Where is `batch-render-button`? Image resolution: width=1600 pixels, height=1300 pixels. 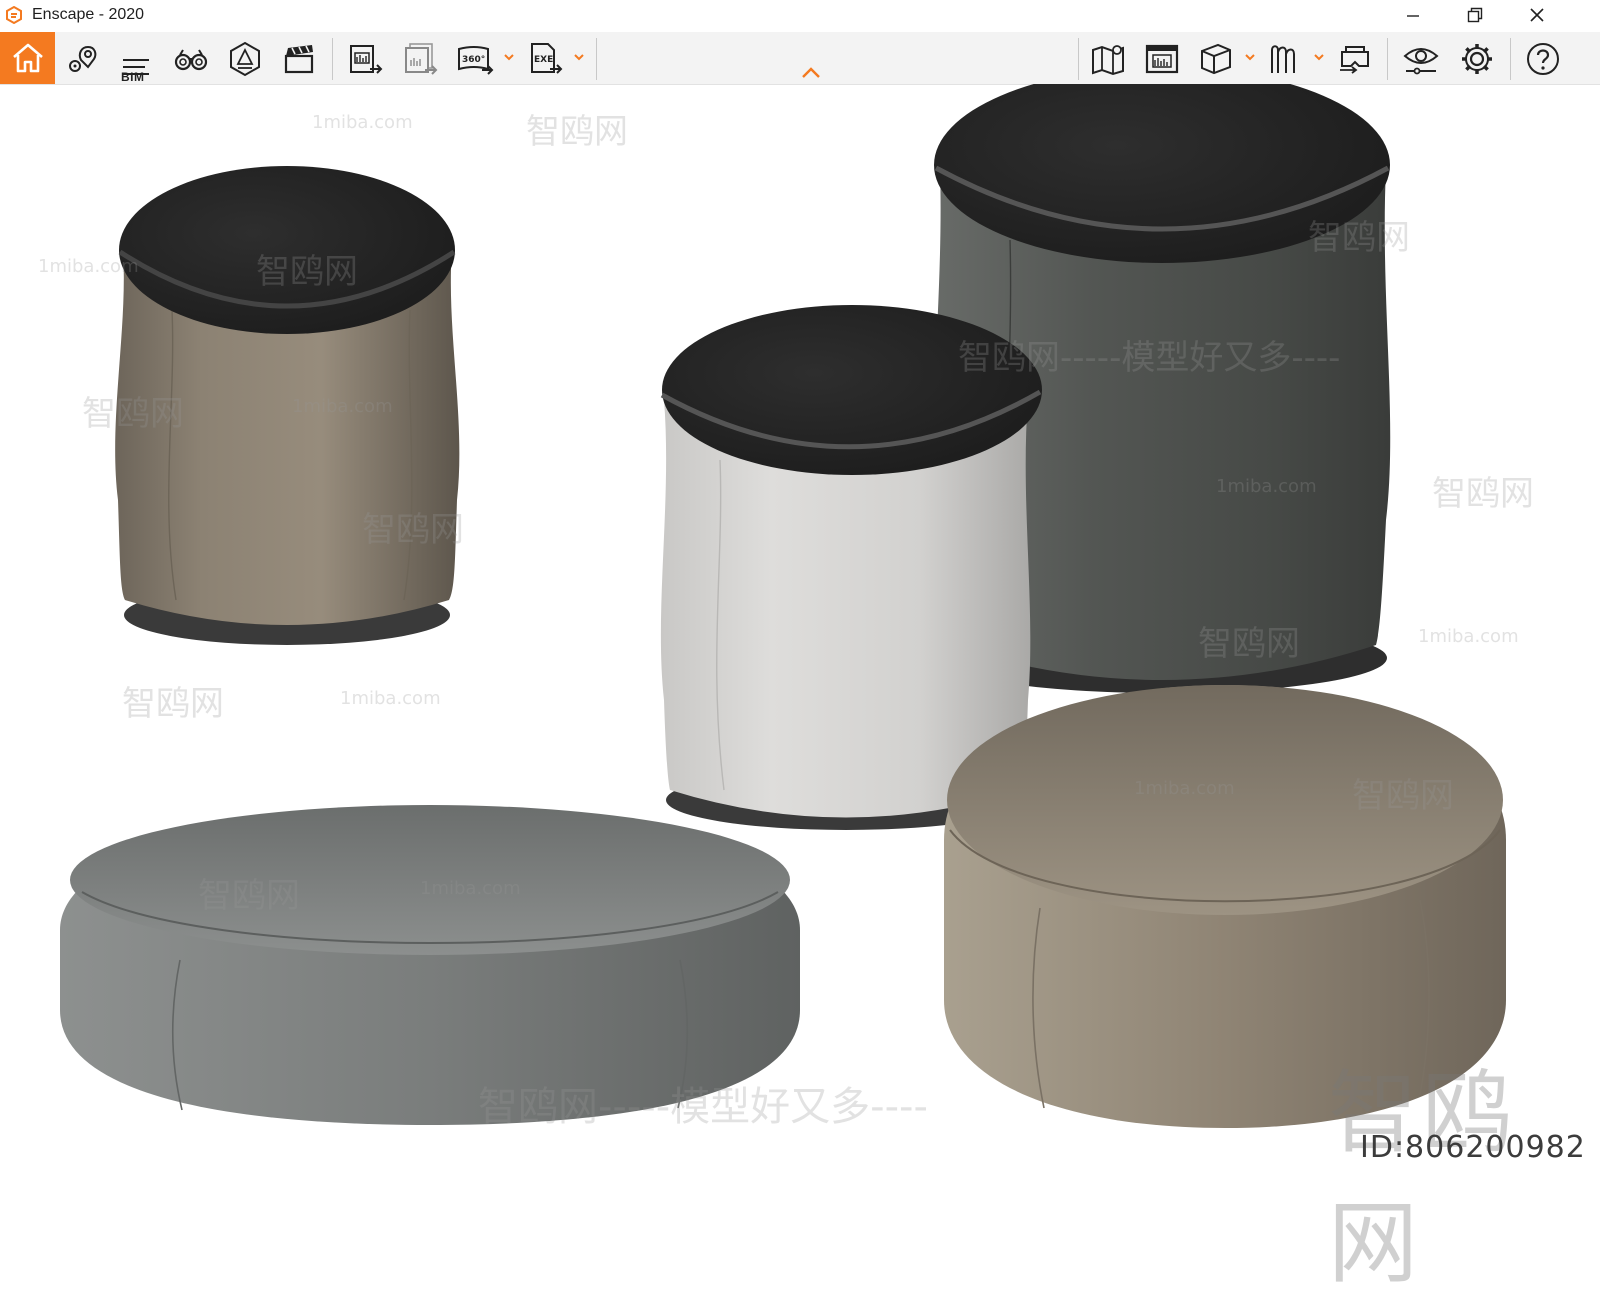 batch-render-button is located at coordinates (420, 59).